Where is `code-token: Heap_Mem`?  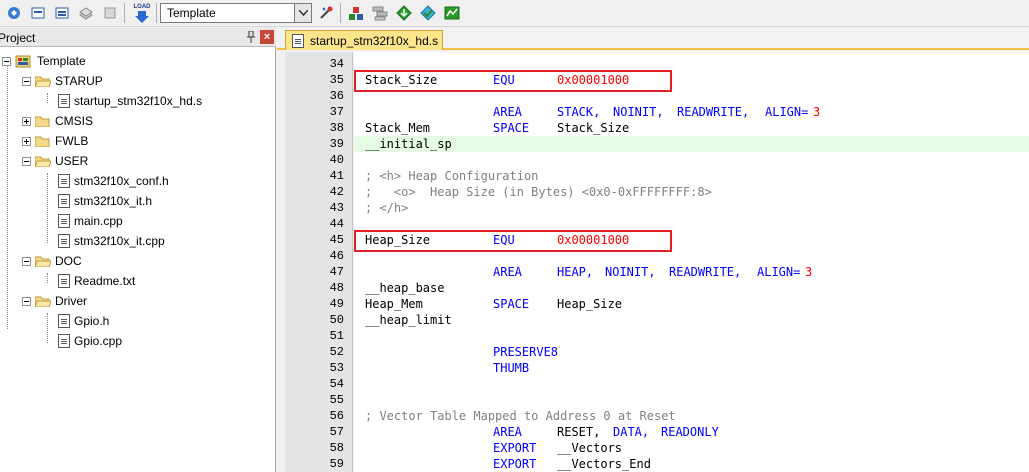 code-token: Heap_Mem is located at coordinates (394, 304).